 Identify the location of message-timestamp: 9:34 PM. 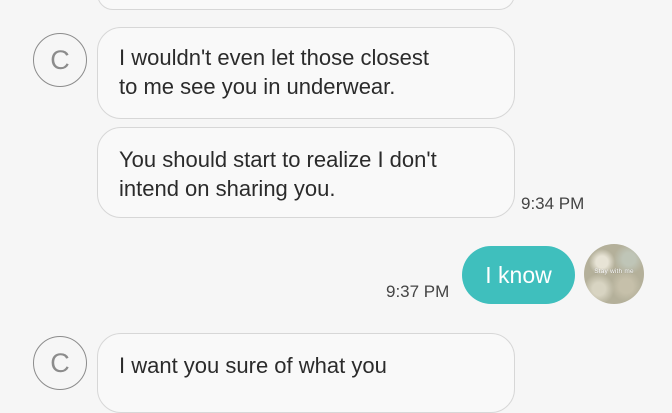
(553, 203).